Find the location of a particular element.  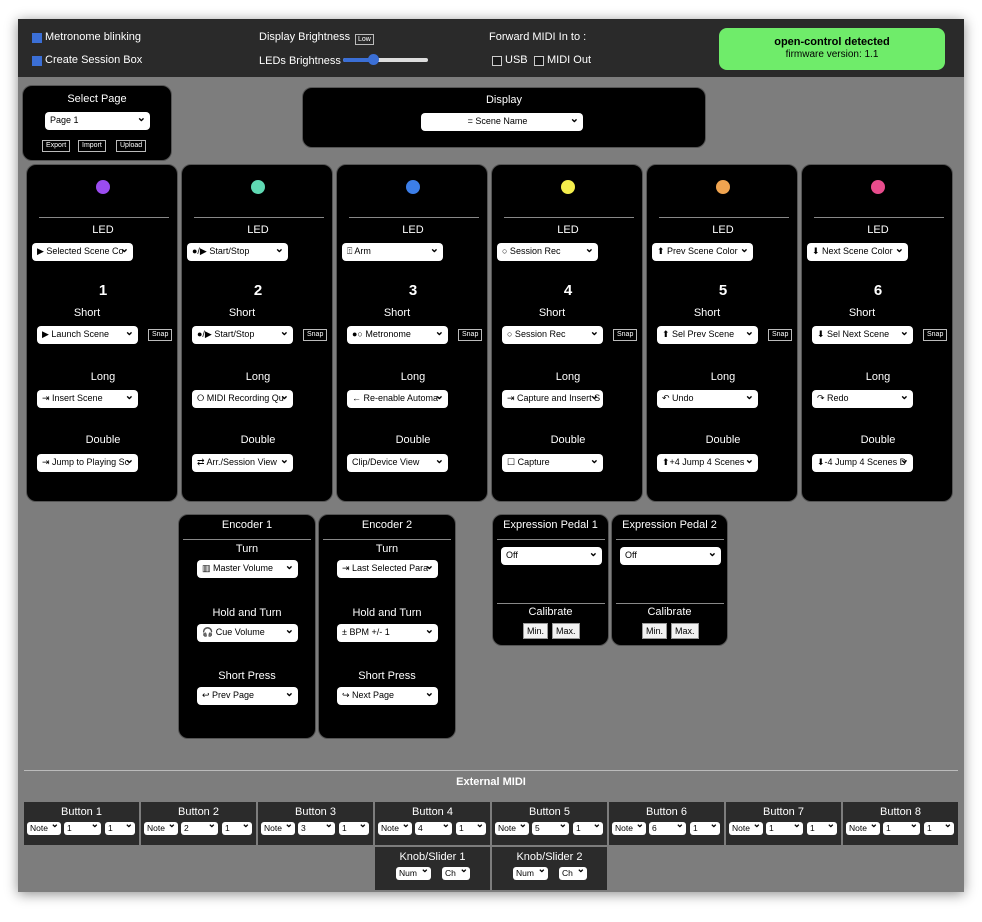

led-action-select: ⍐ Arm is located at coordinates (392, 252).